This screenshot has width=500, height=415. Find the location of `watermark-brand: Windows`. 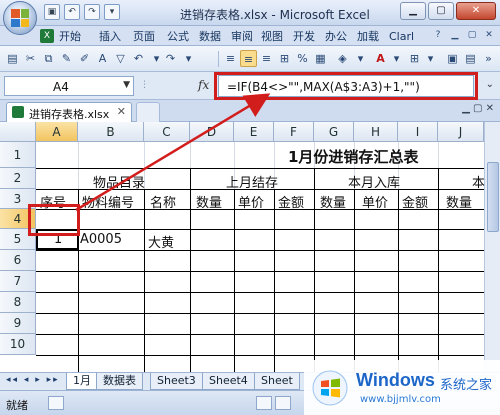

watermark-brand: Windows is located at coordinates (395, 380).